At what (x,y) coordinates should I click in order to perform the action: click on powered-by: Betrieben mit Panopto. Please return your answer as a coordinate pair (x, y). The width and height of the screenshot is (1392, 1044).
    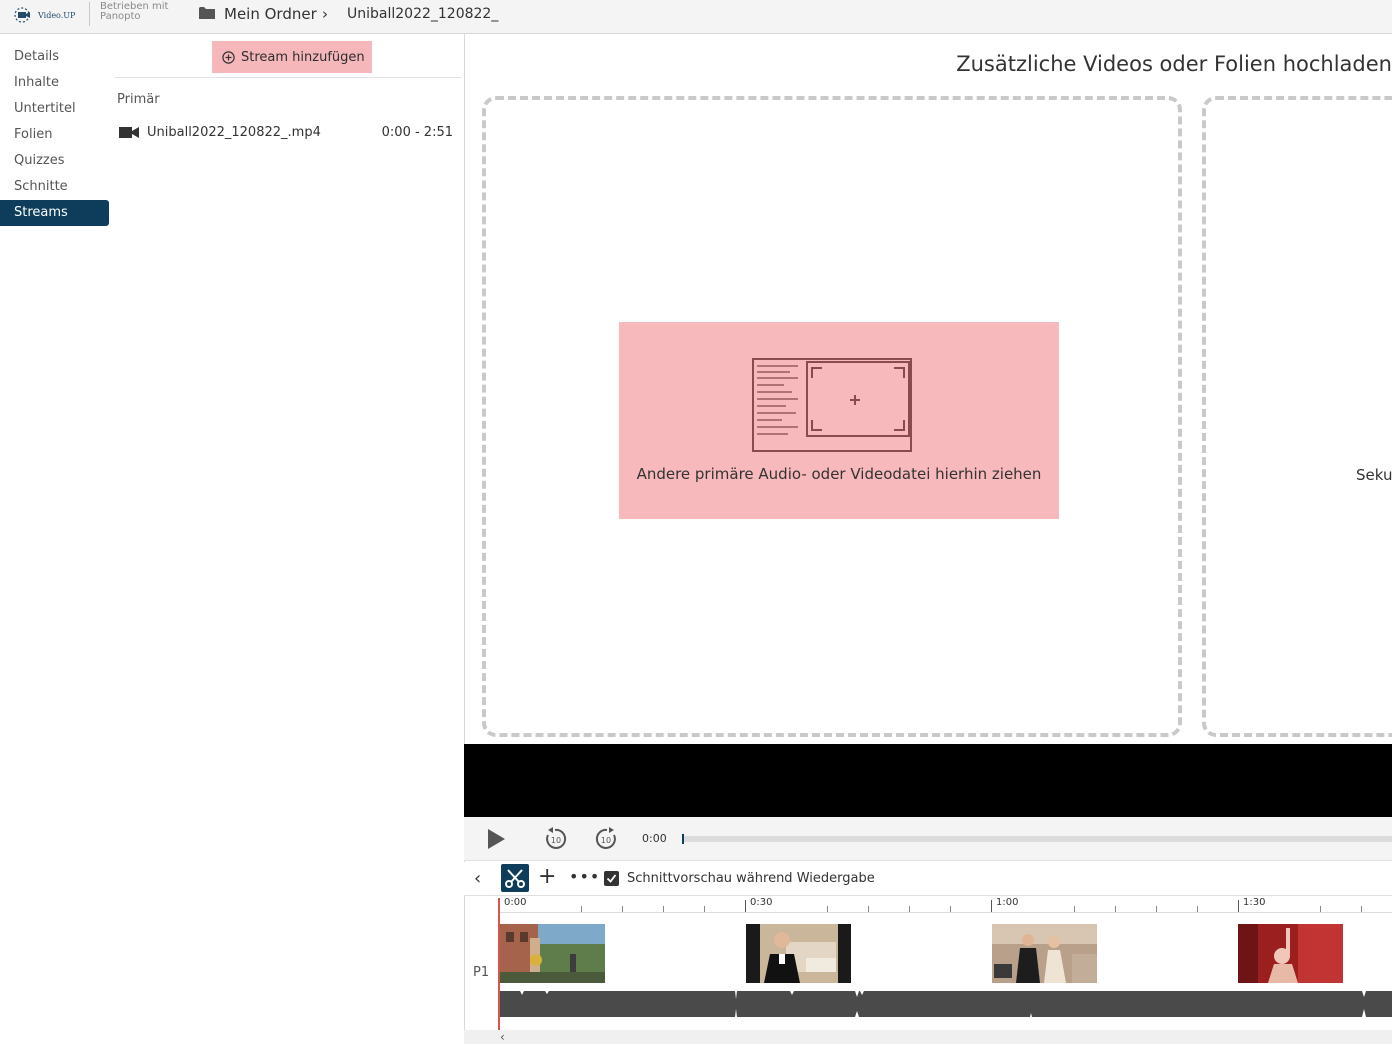
    Looking at the image, I should click on (134, 12).